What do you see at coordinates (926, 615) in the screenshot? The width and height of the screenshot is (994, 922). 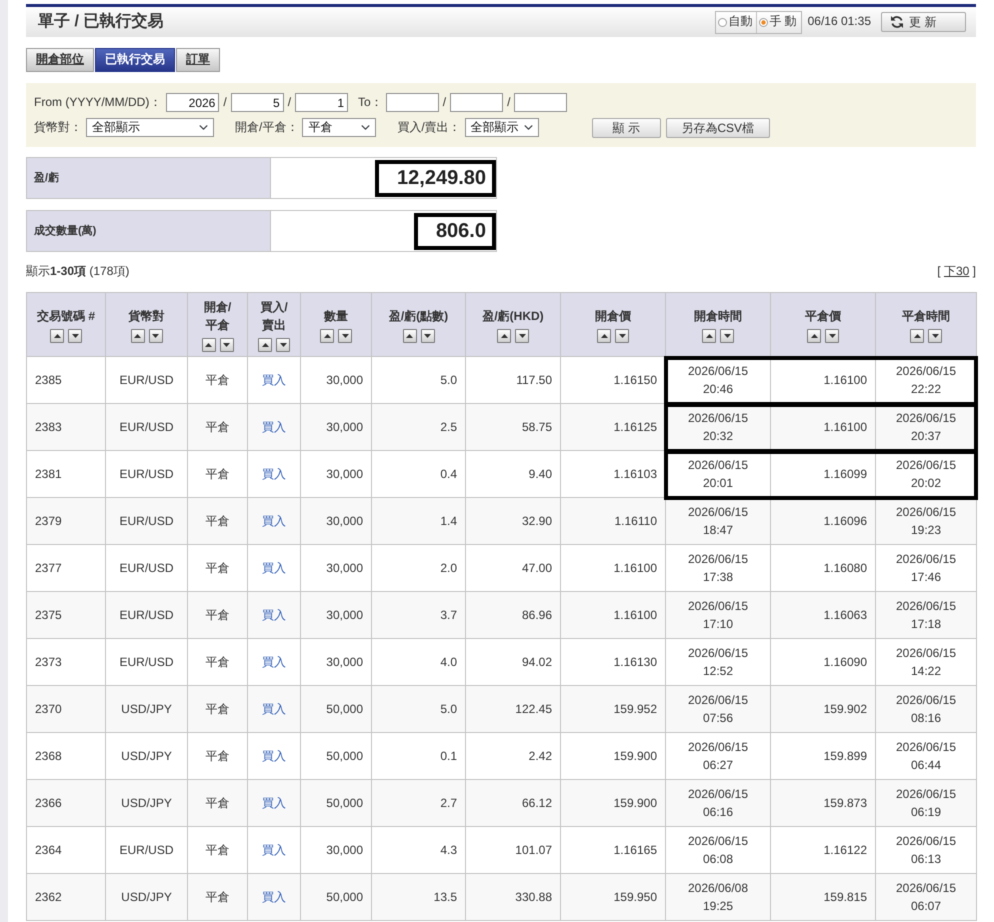 I see `table-cell: 2026/06/15 17:18` at bounding box center [926, 615].